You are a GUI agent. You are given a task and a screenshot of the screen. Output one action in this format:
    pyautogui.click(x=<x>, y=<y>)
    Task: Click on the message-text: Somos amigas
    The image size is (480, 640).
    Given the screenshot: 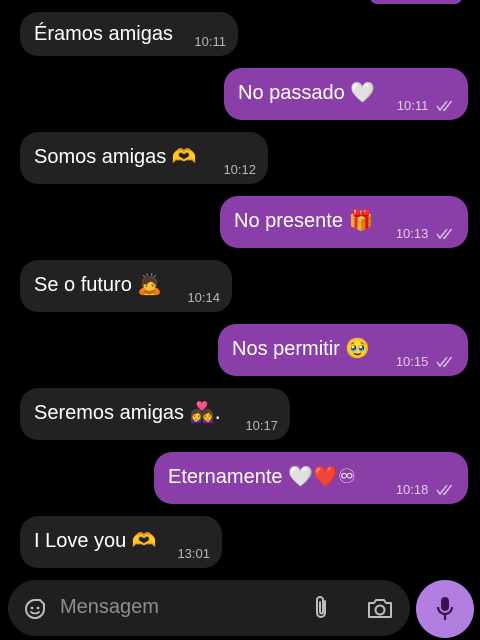 What is the action you would take?
    pyautogui.click(x=100, y=157)
    